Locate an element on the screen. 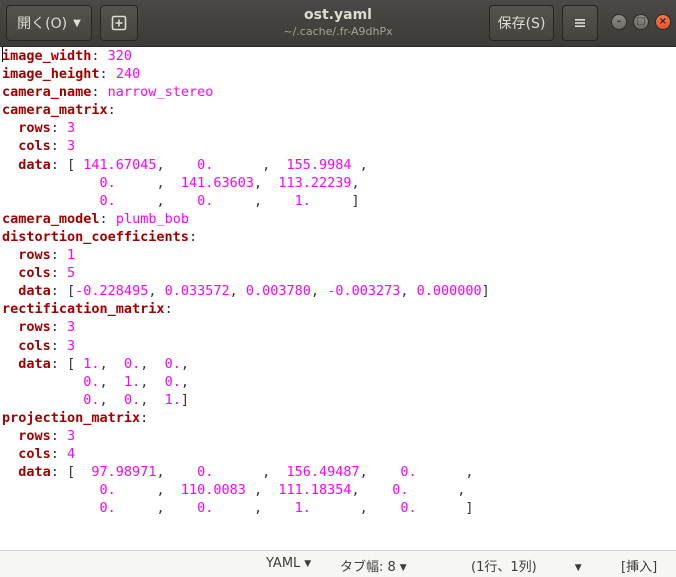  yaml-value: -0.228495 is located at coordinates (112, 291).